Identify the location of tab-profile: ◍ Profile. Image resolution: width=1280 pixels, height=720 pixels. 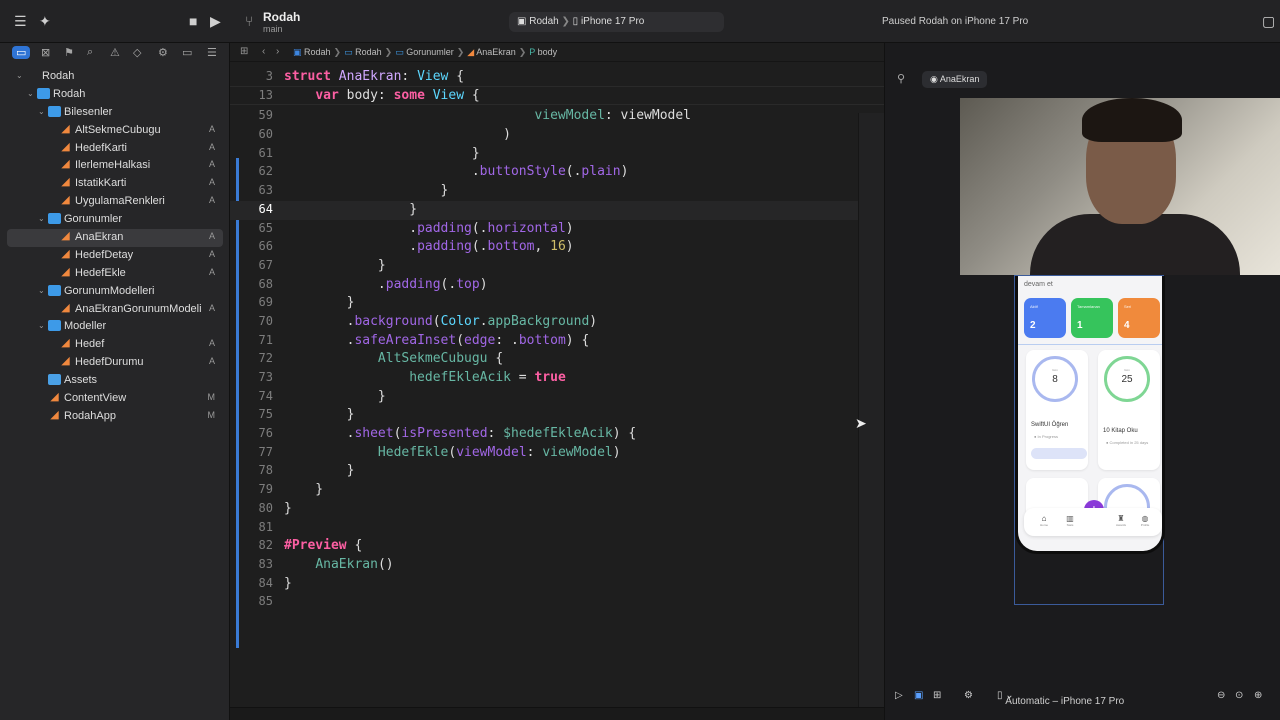
(1145, 520).